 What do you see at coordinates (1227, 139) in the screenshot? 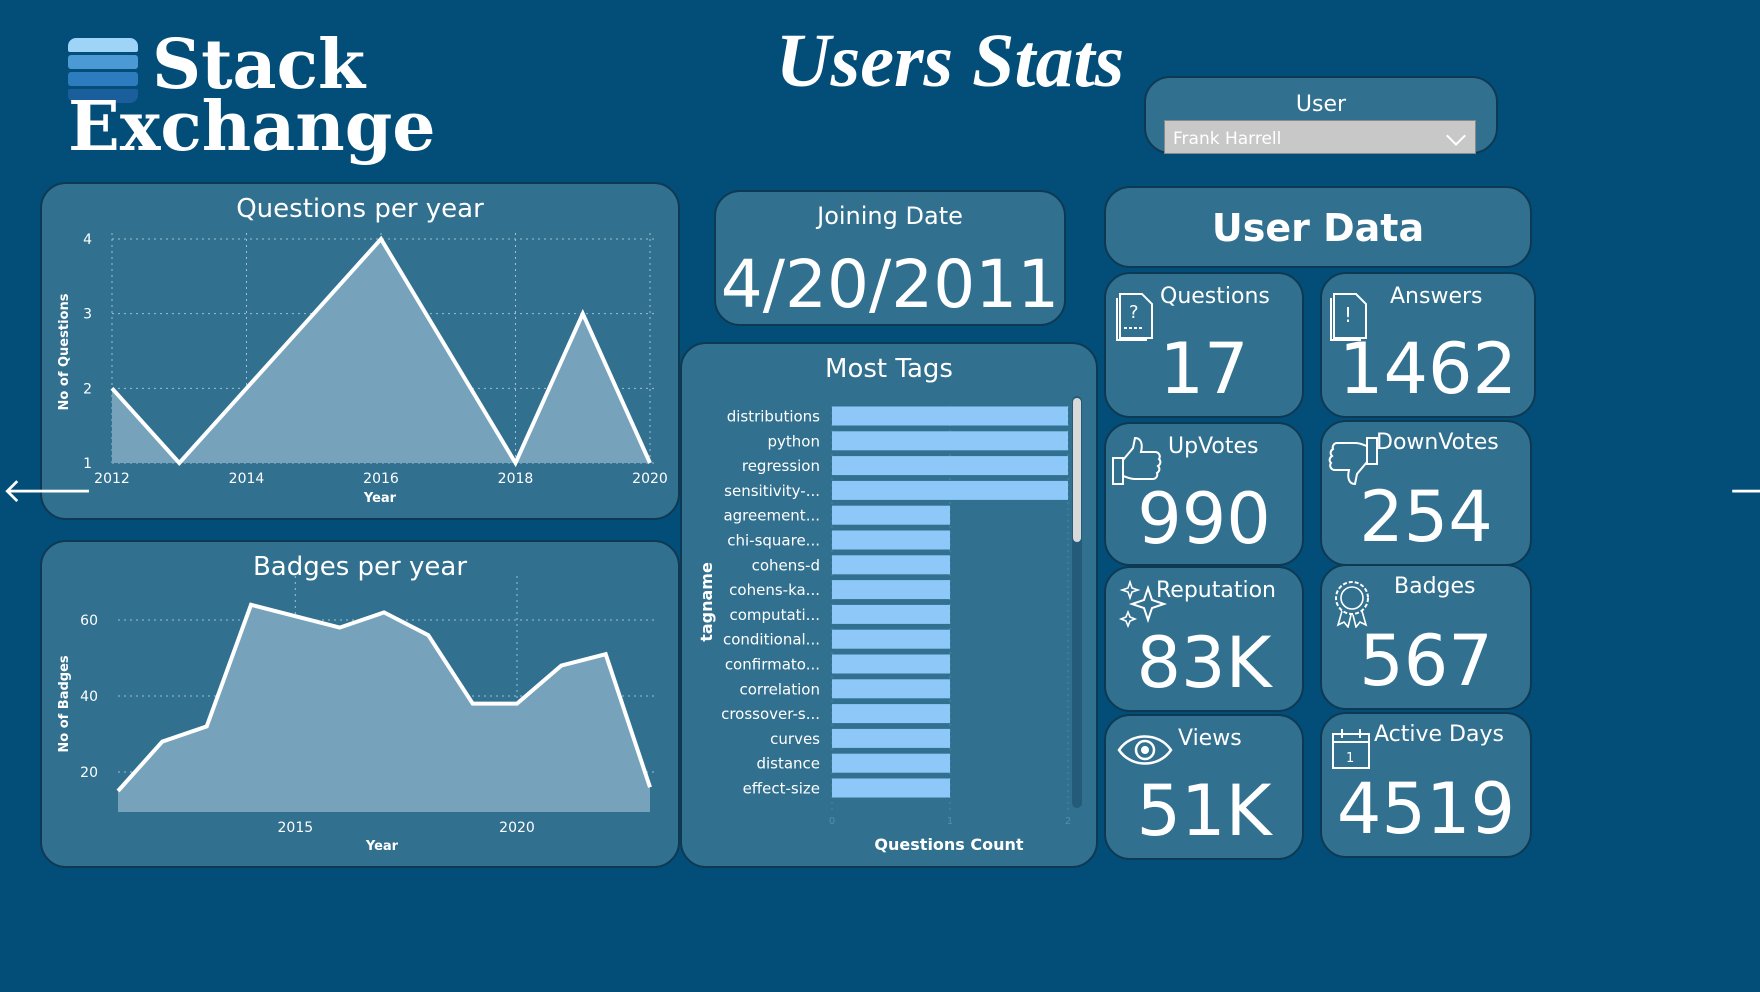
I see `user-dropdown-value: Frank Harrell` at bounding box center [1227, 139].